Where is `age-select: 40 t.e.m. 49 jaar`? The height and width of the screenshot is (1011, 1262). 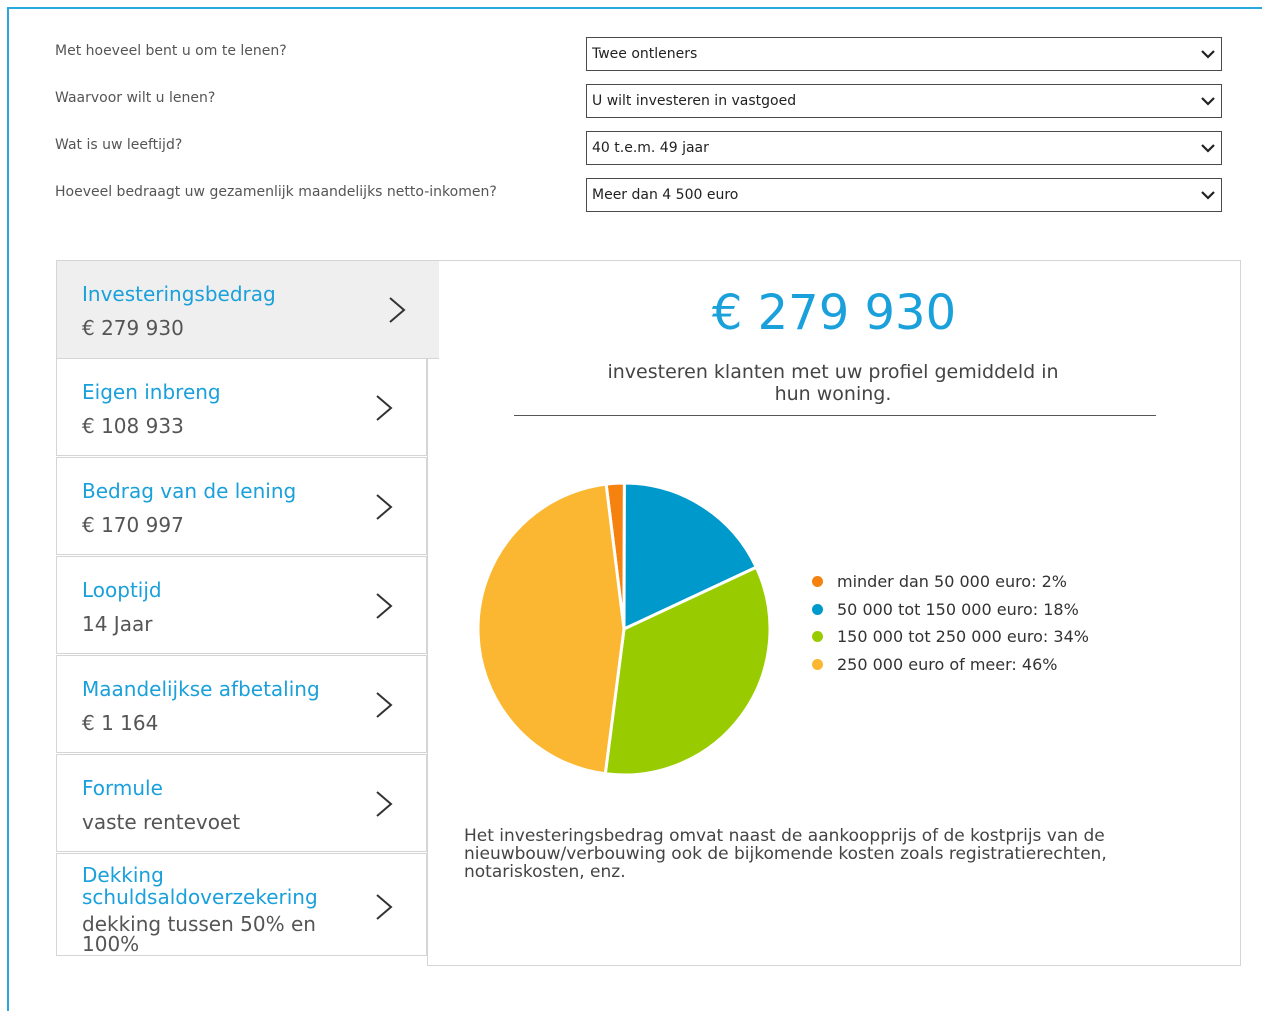 age-select: 40 t.e.m. 49 jaar is located at coordinates (904, 148).